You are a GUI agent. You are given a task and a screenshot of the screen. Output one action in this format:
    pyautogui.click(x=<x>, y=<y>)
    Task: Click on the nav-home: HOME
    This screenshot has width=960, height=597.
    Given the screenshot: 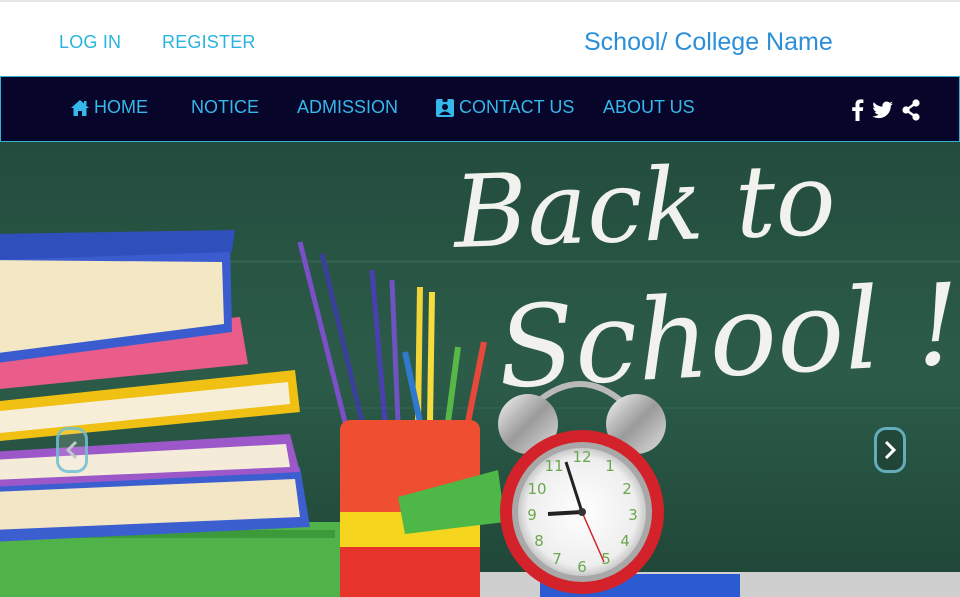 What is the action you would take?
    pyautogui.click(x=109, y=107)
    